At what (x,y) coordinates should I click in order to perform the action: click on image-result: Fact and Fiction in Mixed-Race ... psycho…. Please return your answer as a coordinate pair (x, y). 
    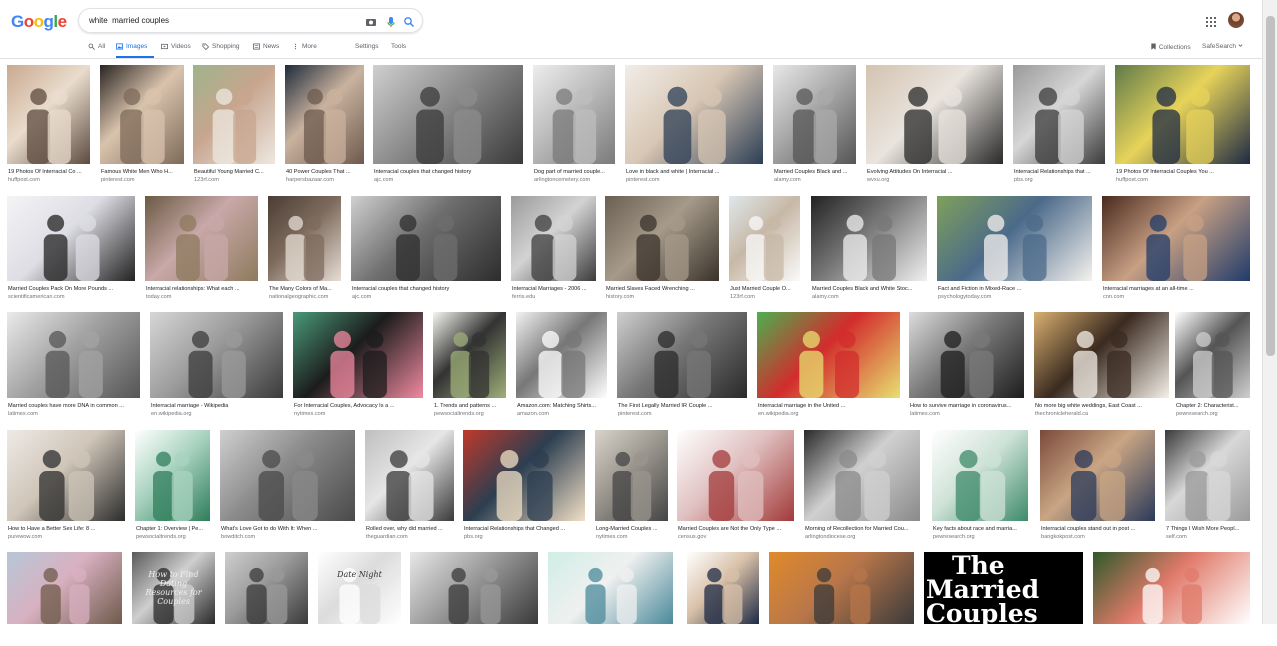
    Looking at the image, I should click on (1014, 249).